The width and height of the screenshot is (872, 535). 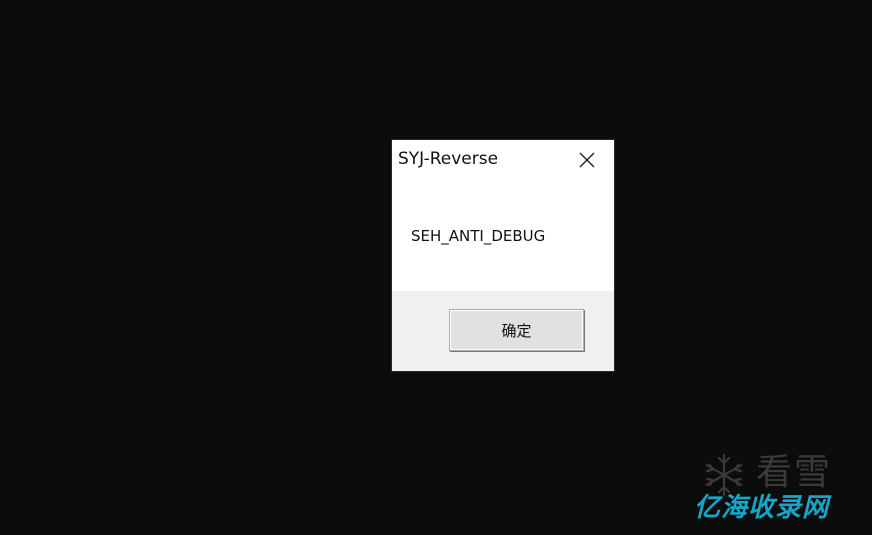 I want to click on dialog-title: SYJ-Reverse, so click(x=448, y=159).